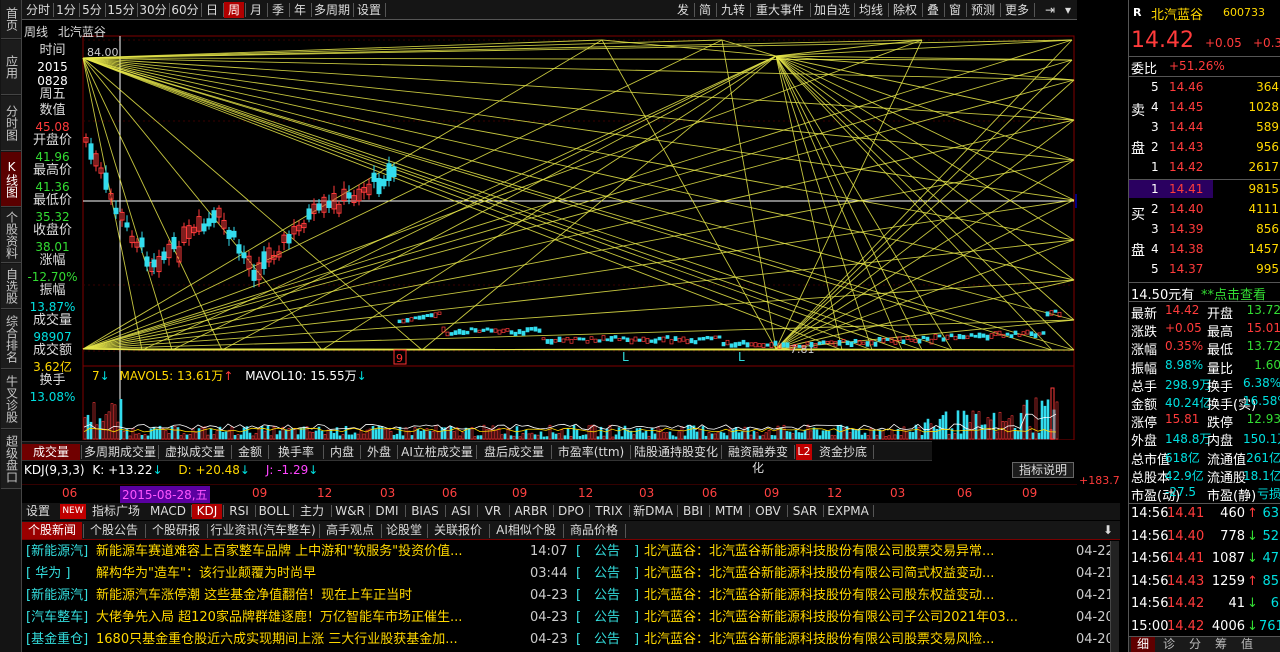 The height and width of the screenshot is (652, 1280). I want to click on toolbar-period-2: 5分, so click(92, 10).